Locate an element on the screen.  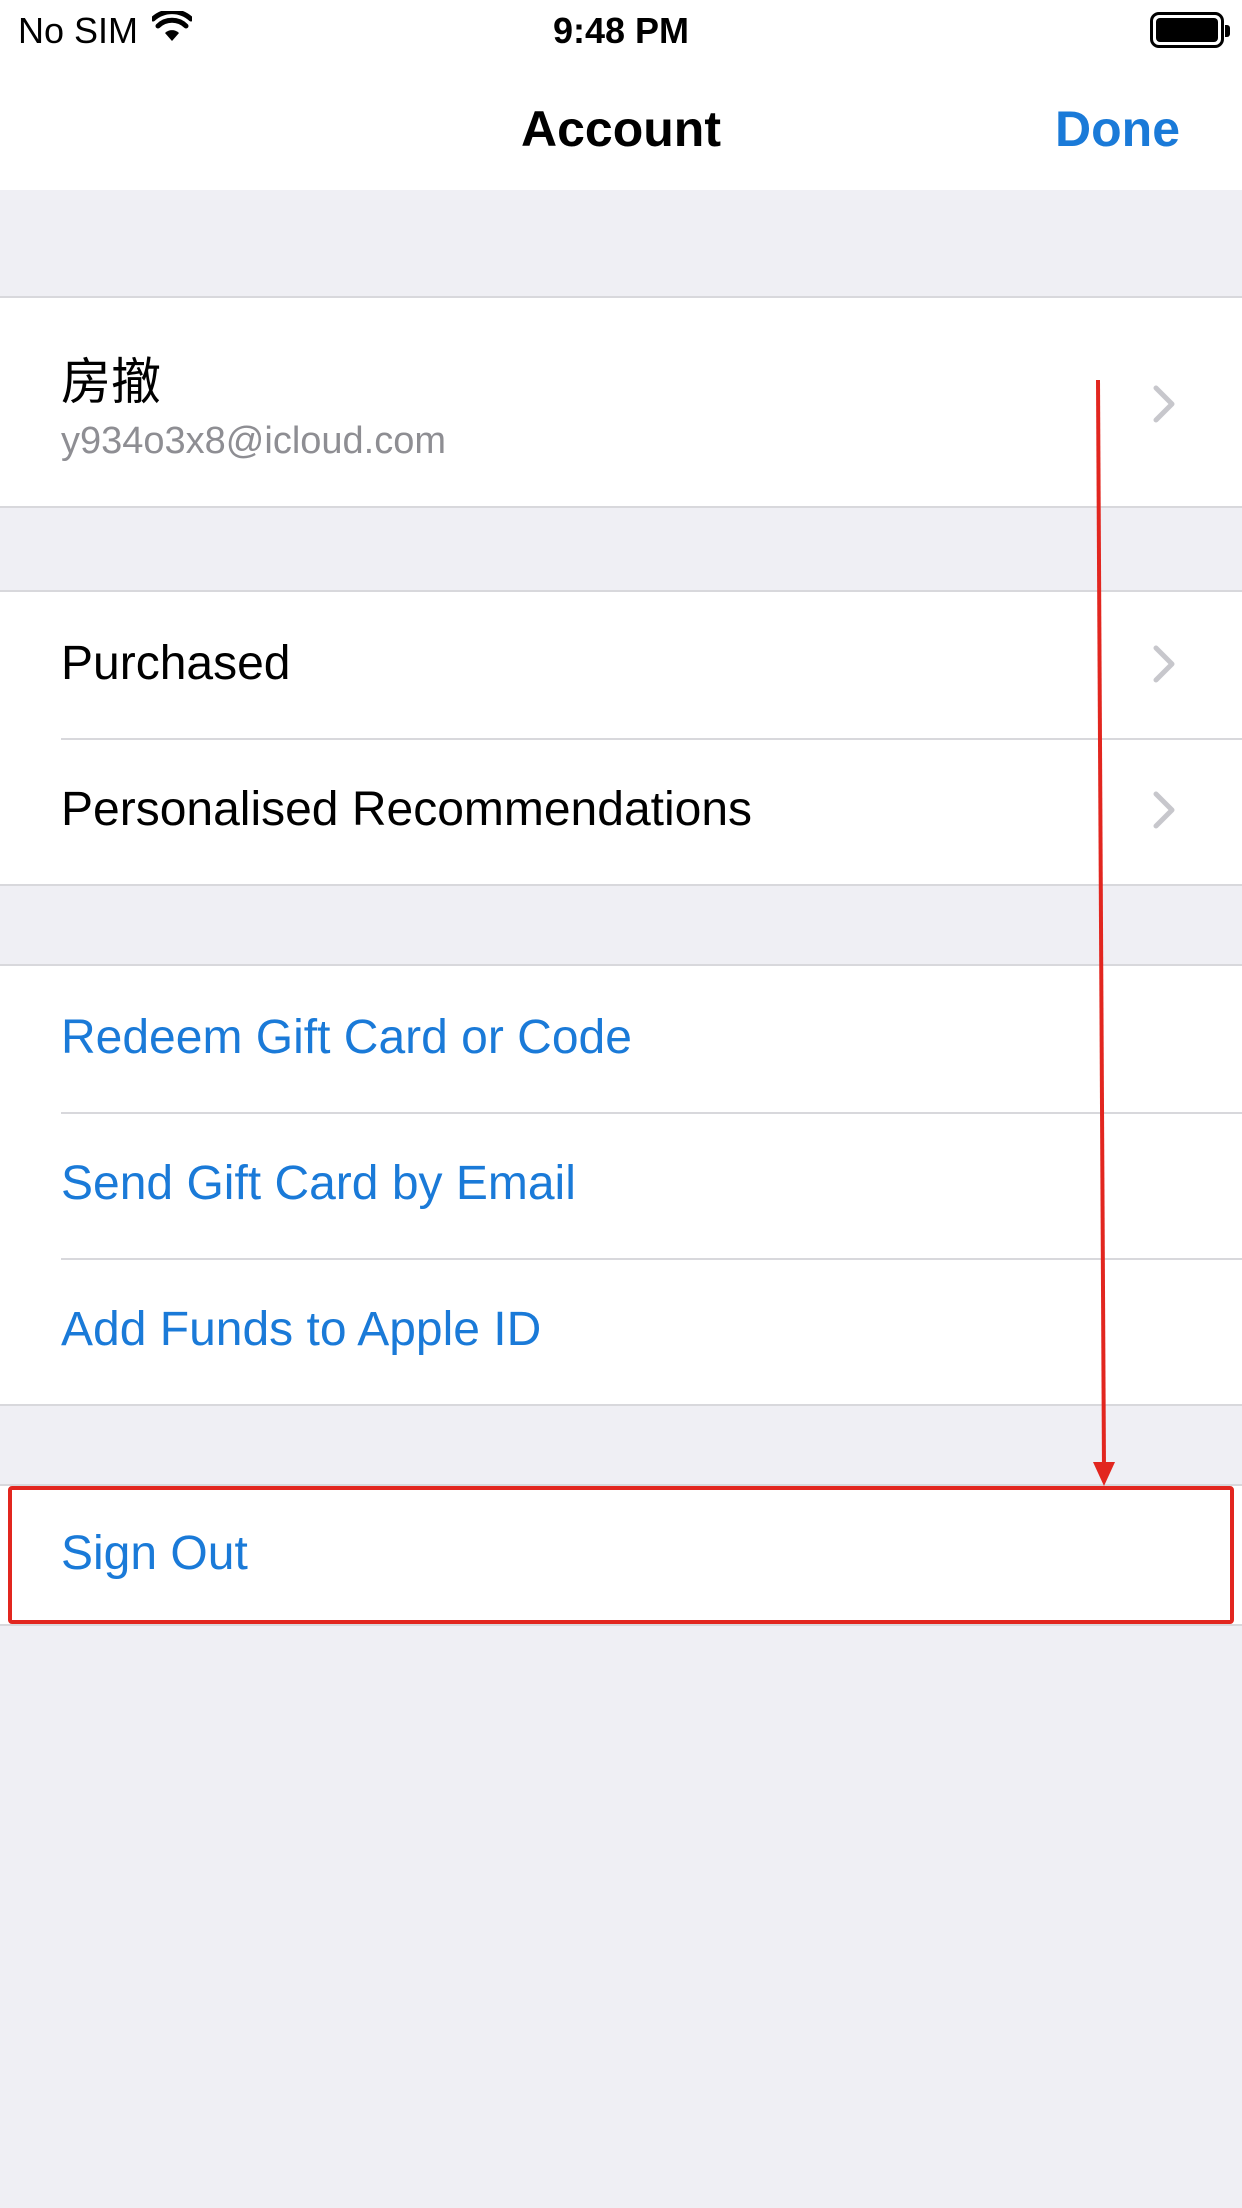
redeem-gift-card-button: Redeem Gift Card or Code is located at coordinates (621, 1039).